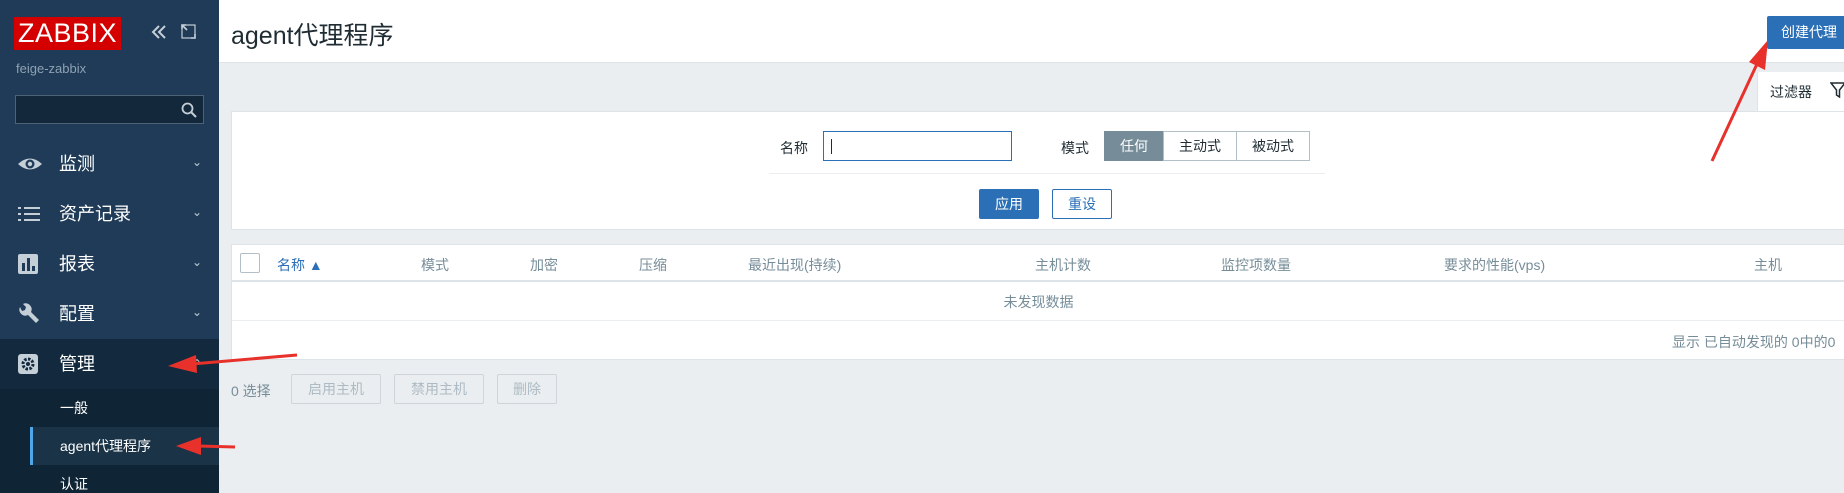  I want to click on column-name: 名称 ▲, so click(300, 265).